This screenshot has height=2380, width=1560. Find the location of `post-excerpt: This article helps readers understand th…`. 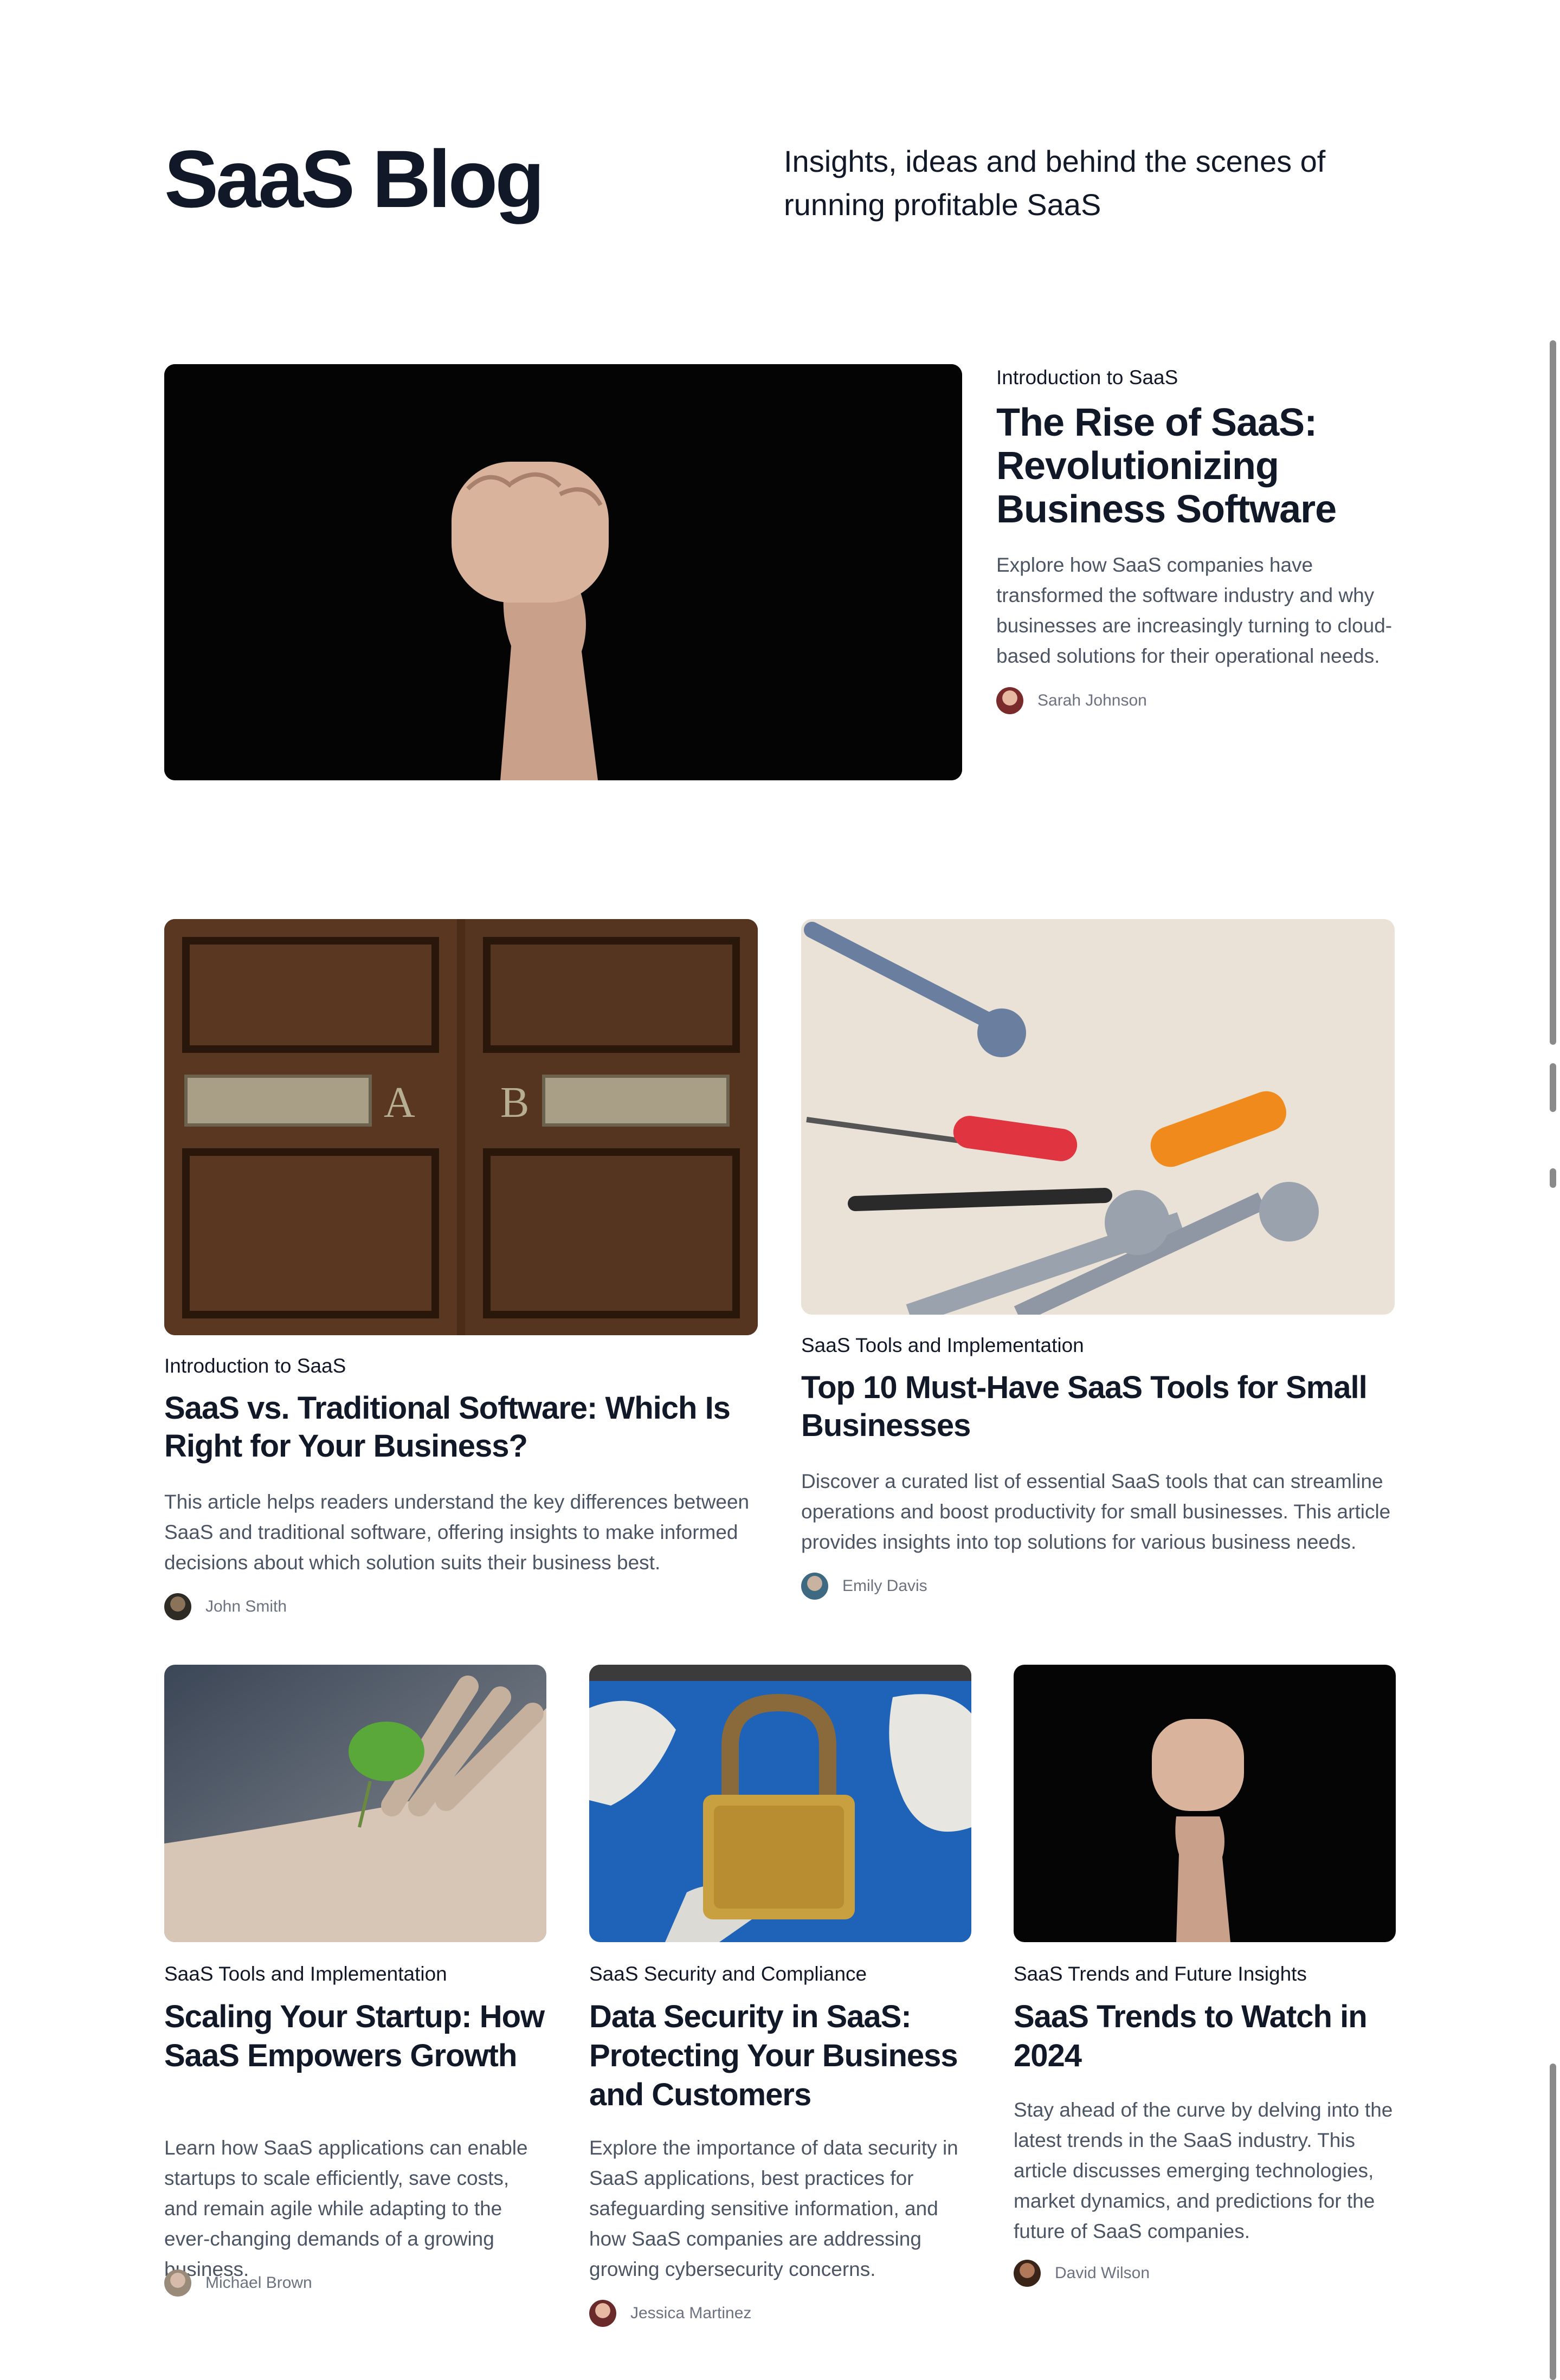

post-excerpt: This article helps readers understand th… is located at coordinates (457, 1533).